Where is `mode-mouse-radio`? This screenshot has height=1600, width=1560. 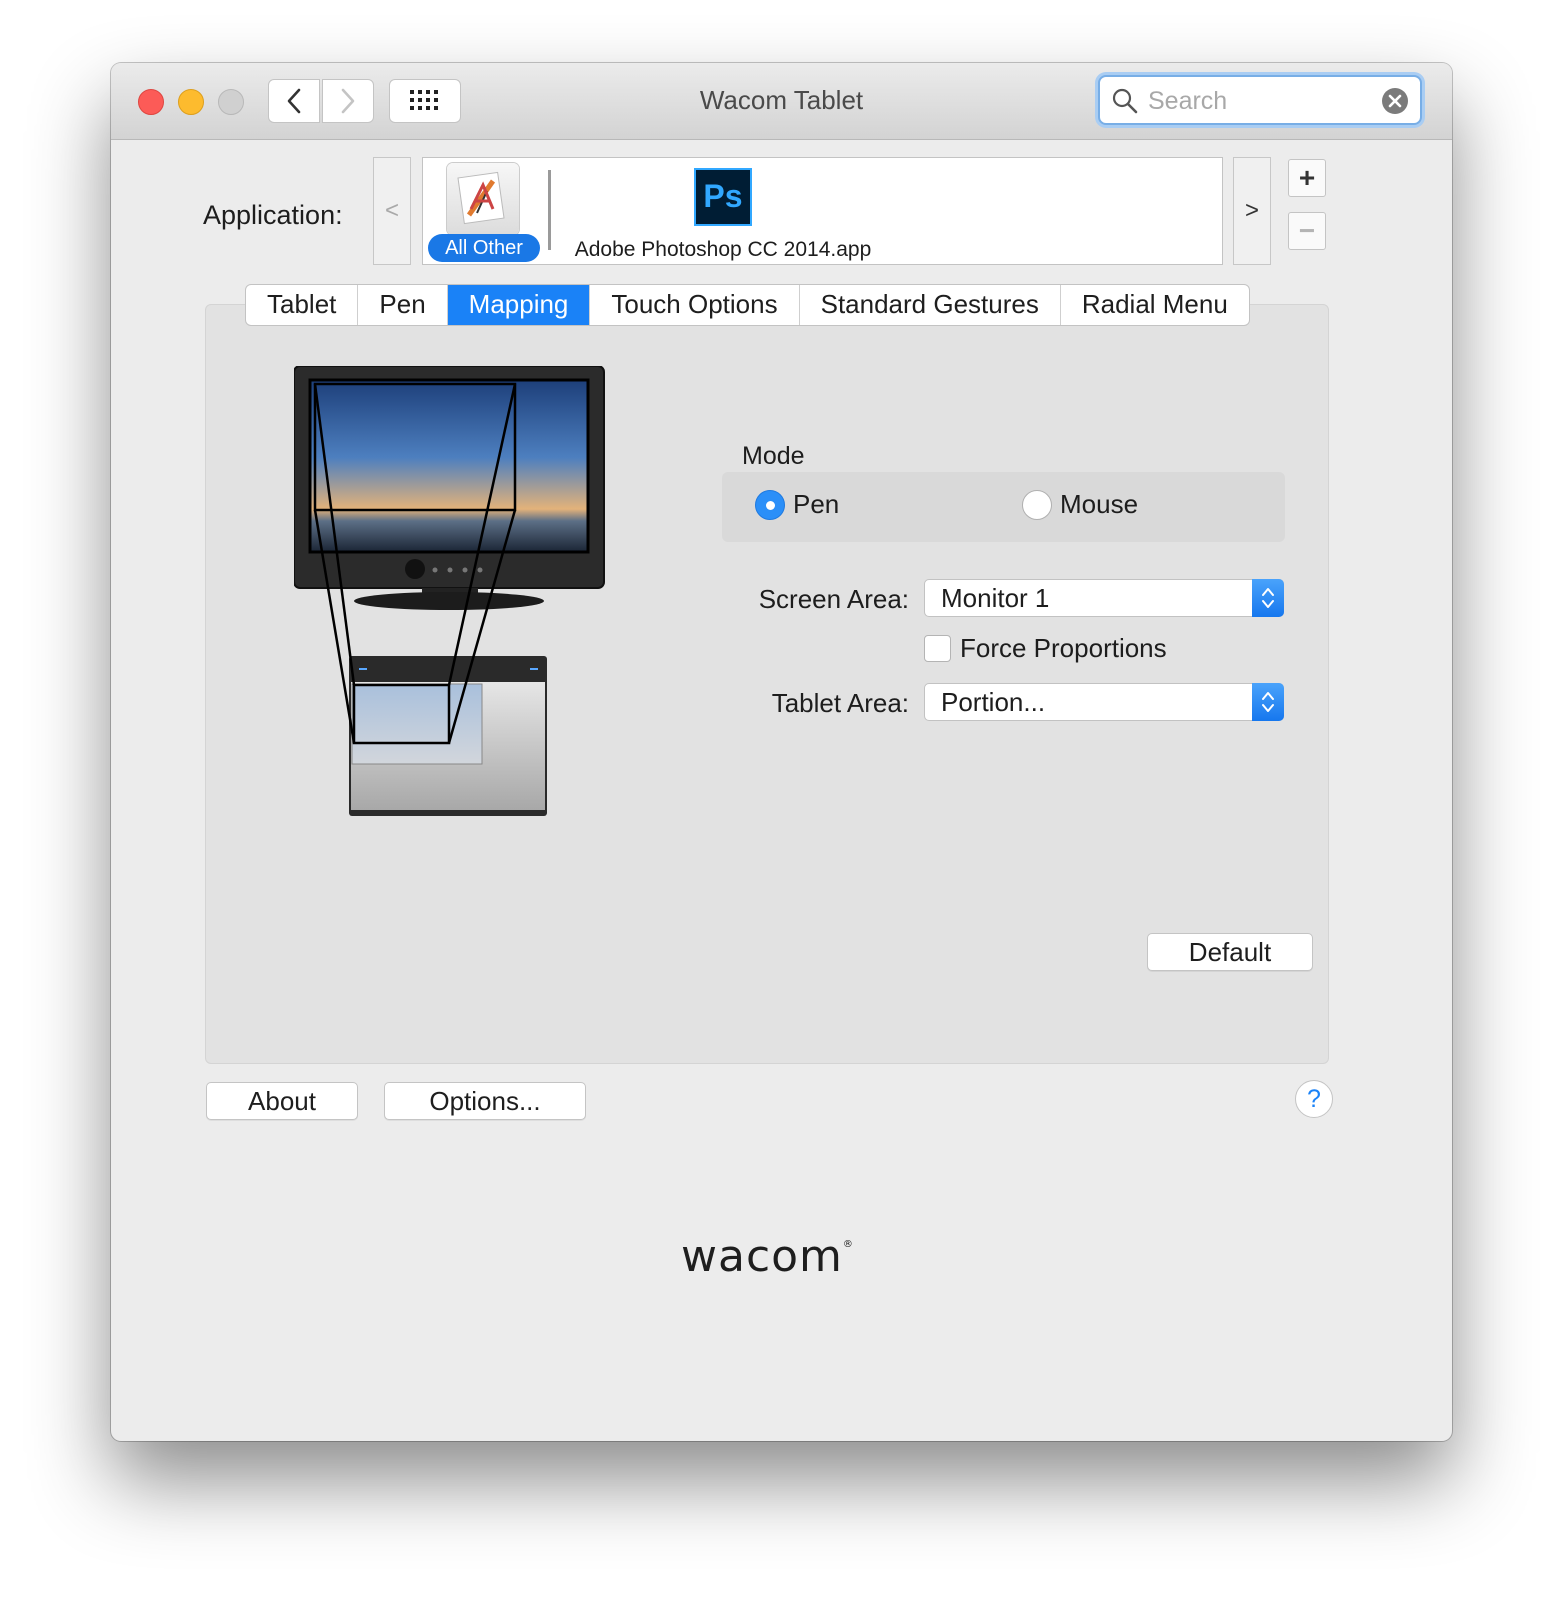 mode-mouse-radio is located at coordinates (1037, 504).